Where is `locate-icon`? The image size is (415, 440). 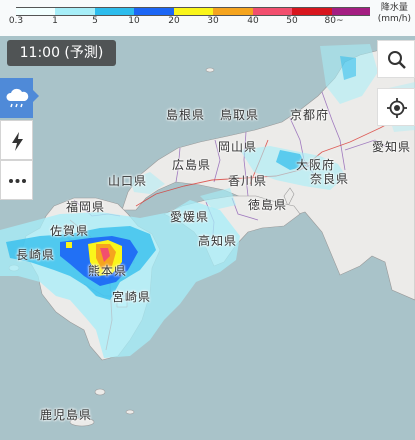 locate-icon is located at coordinates (397, 108).